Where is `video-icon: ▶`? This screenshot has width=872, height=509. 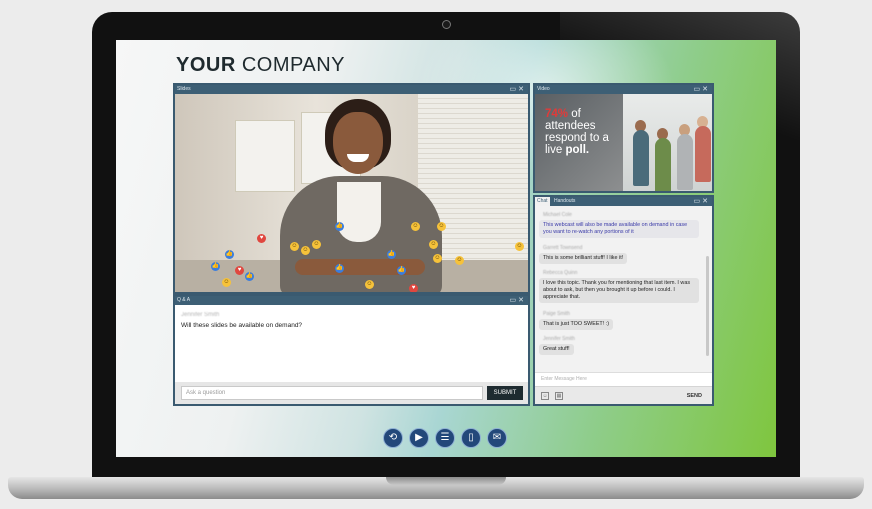 video-icon: ▶ is located at coordinates (419, 438).